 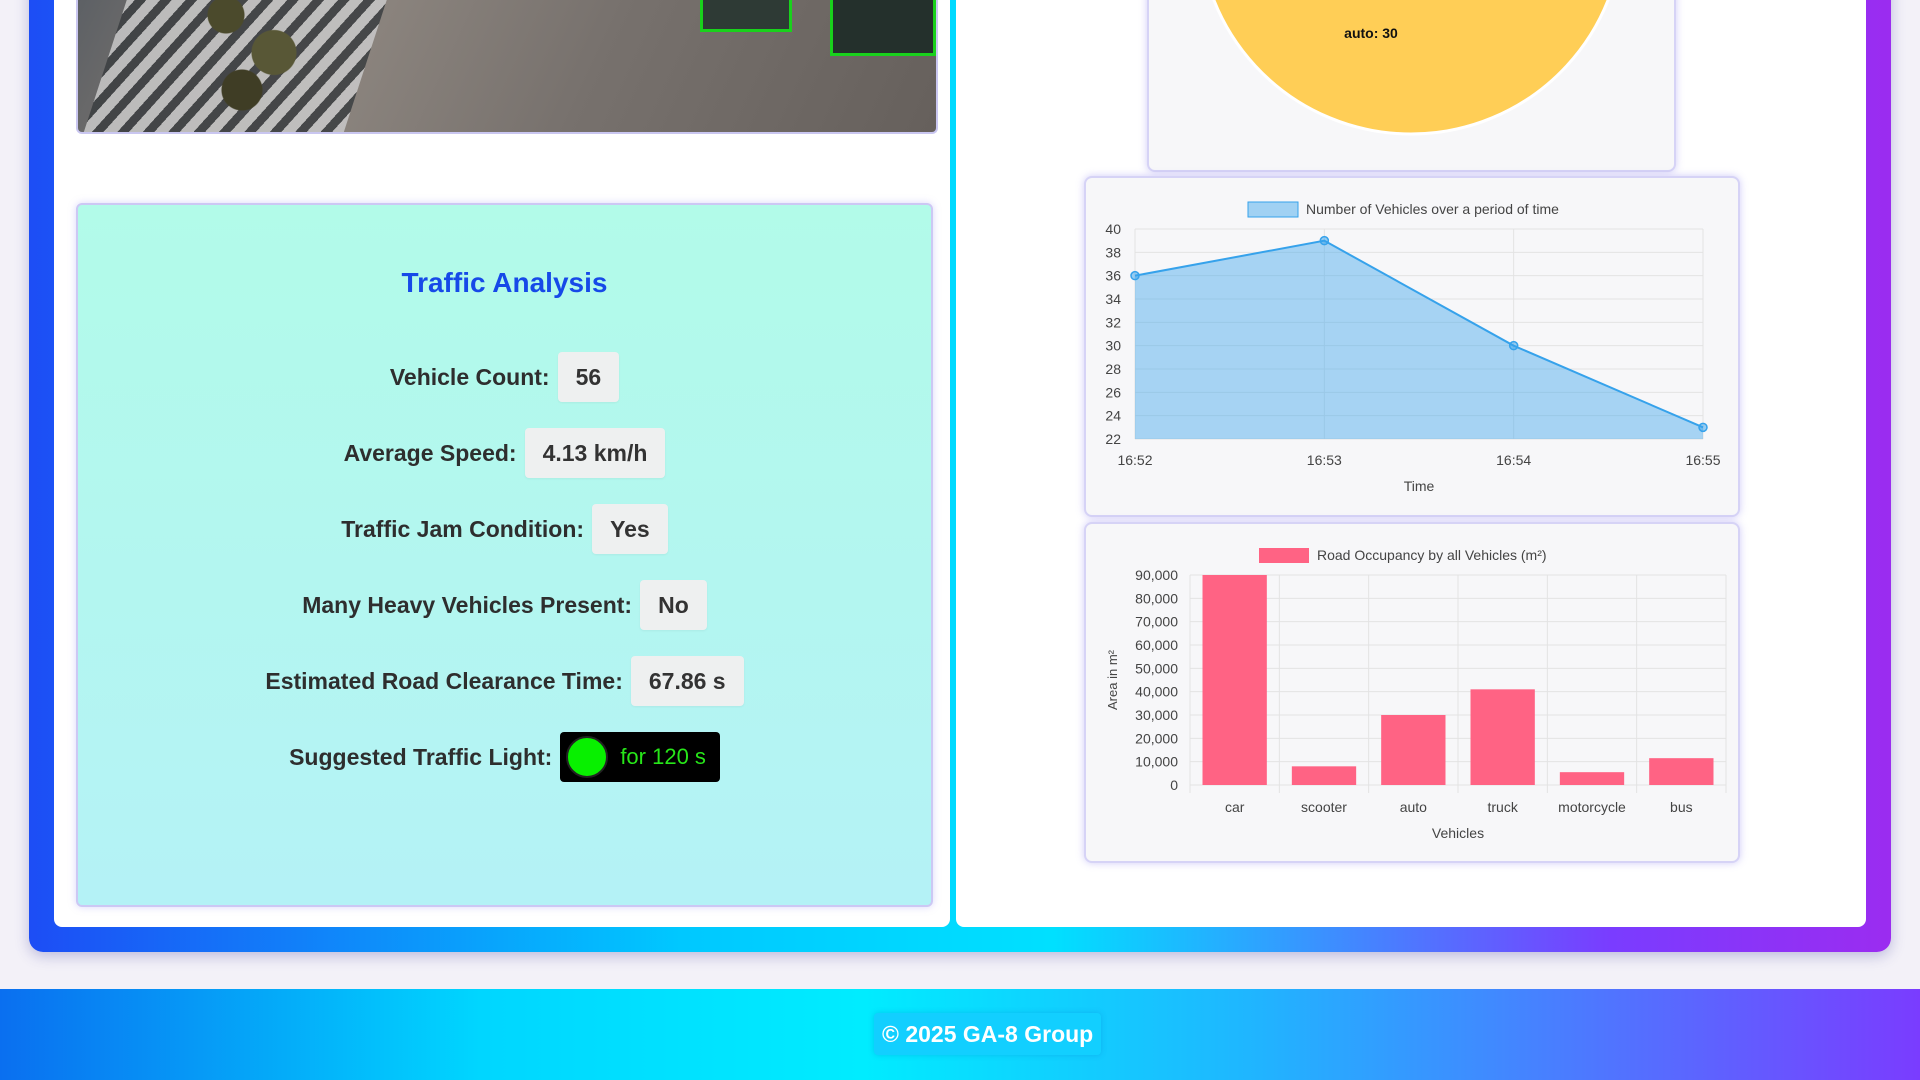 I want to click on y-tick-label: 80,000, so click(x=1156, y=598).